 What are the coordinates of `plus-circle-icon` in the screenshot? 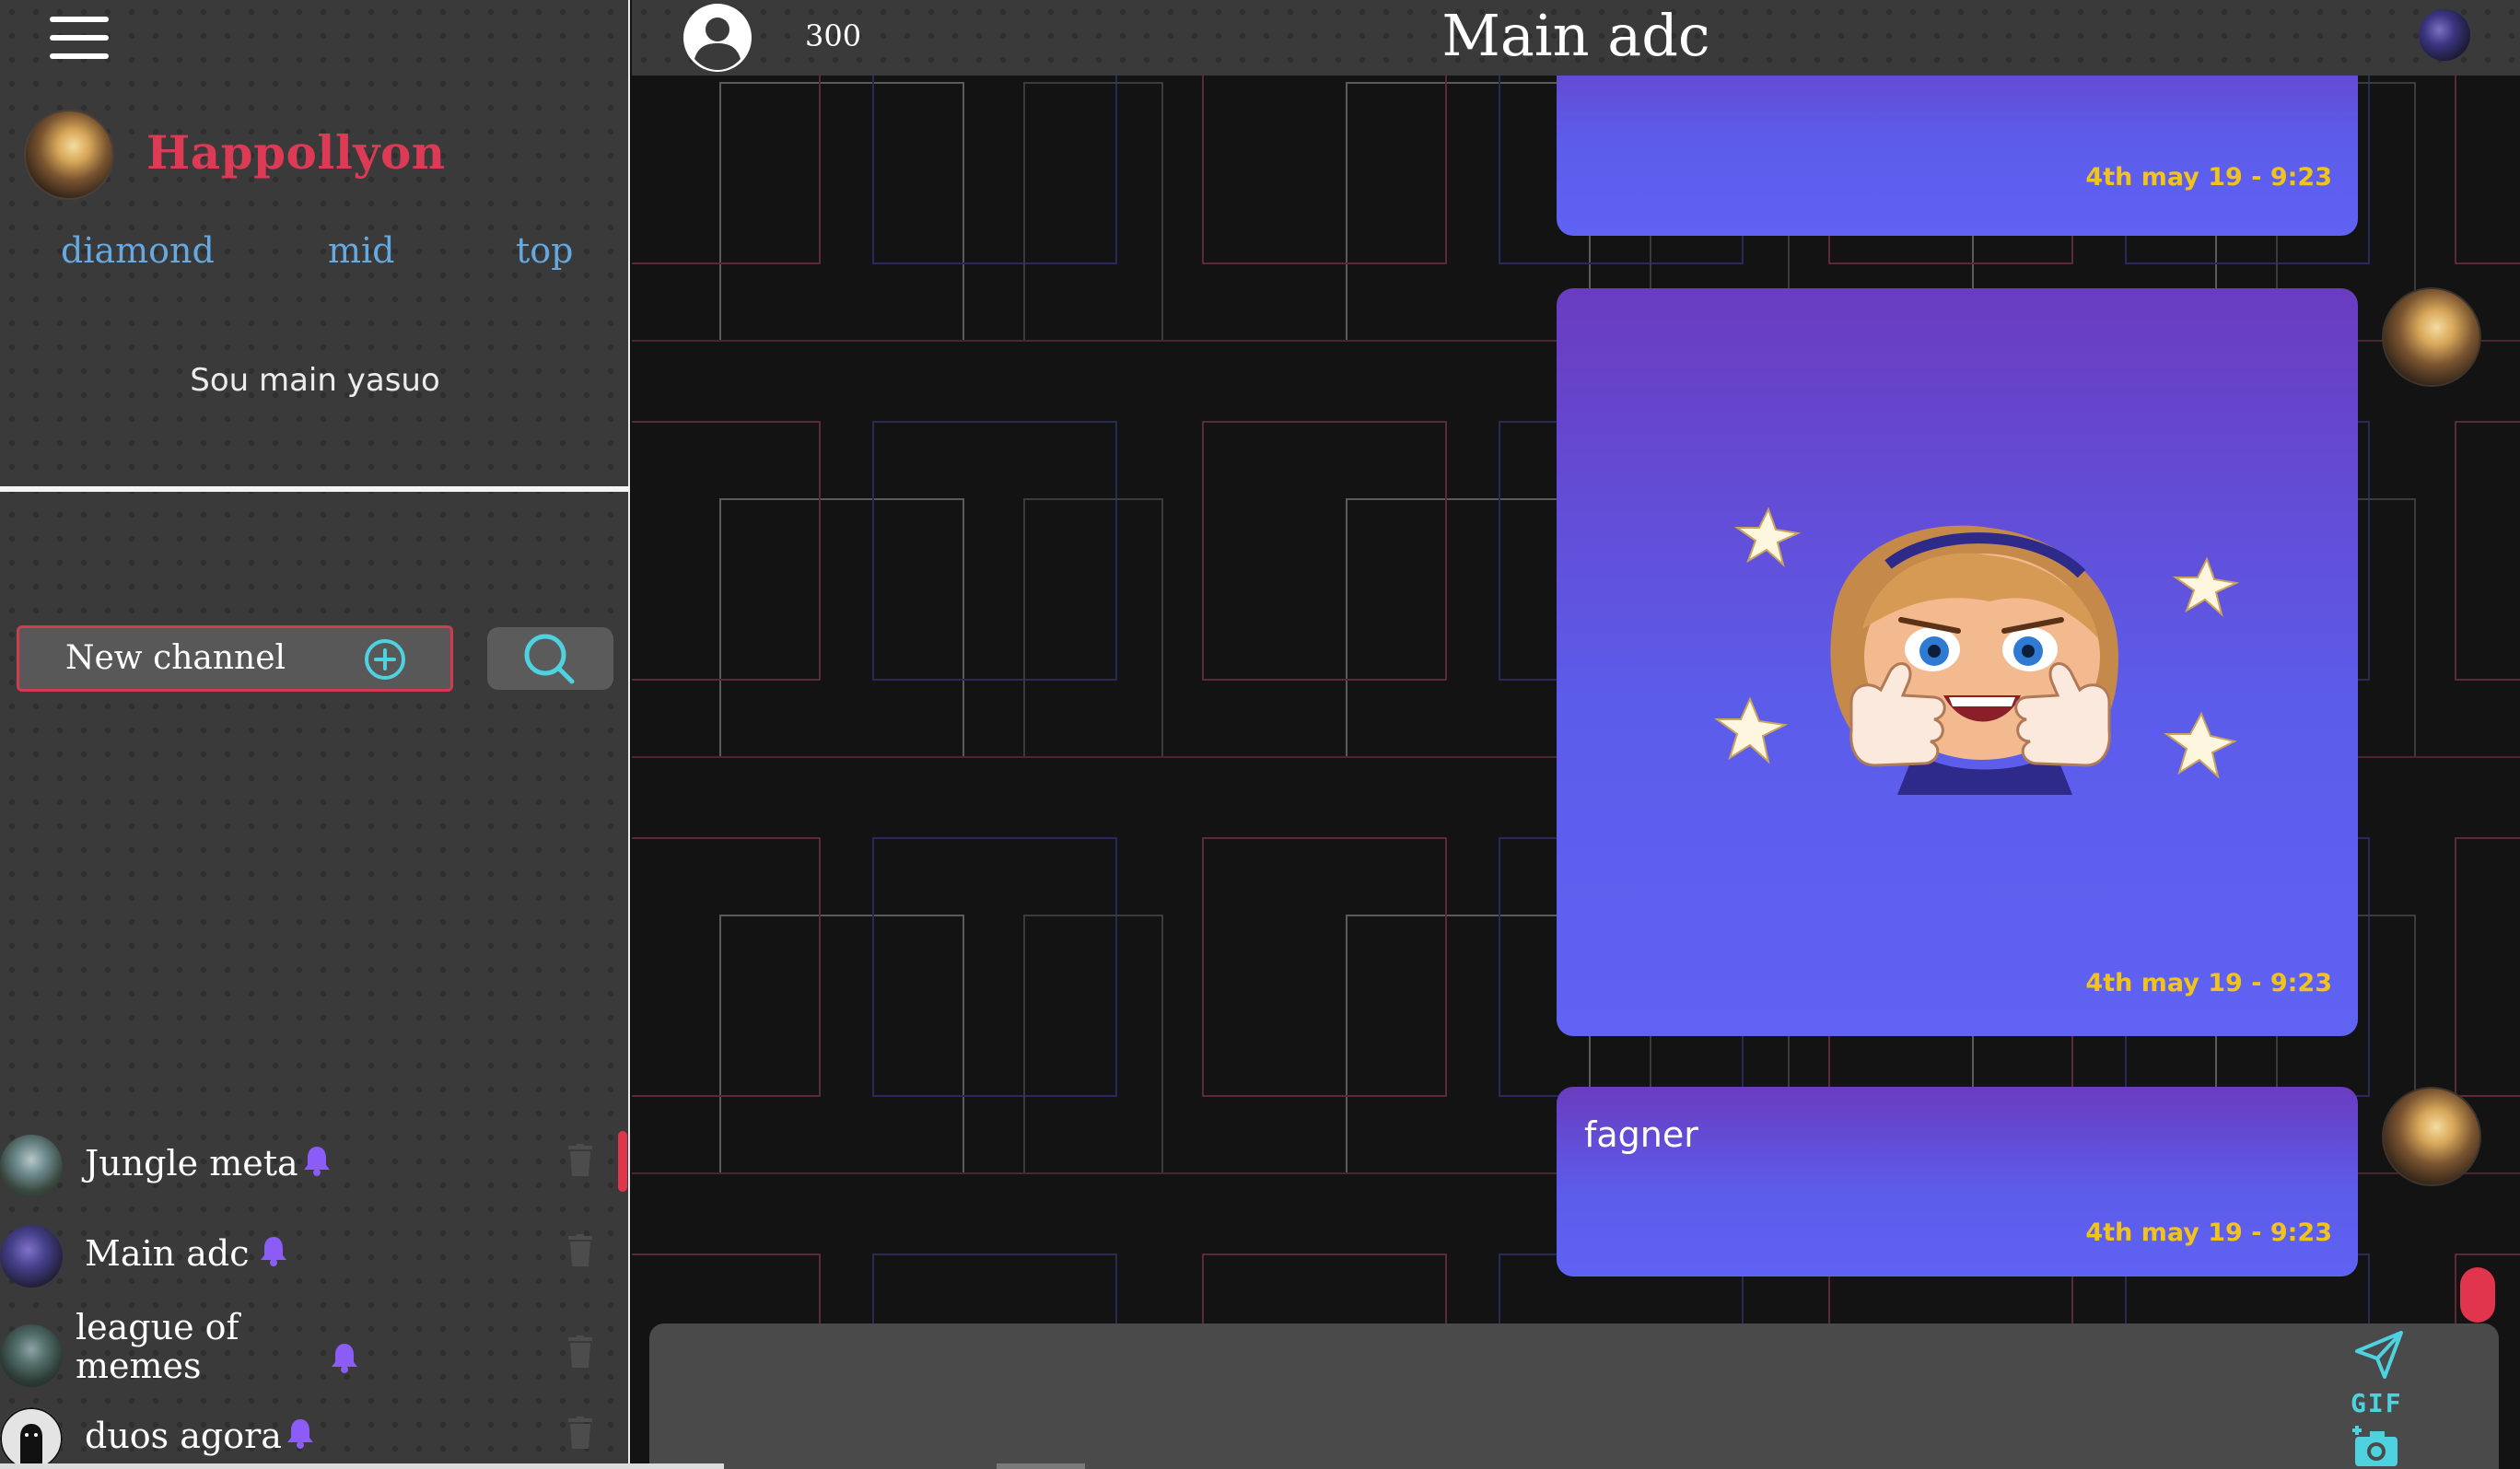 It's located at (385, 659).